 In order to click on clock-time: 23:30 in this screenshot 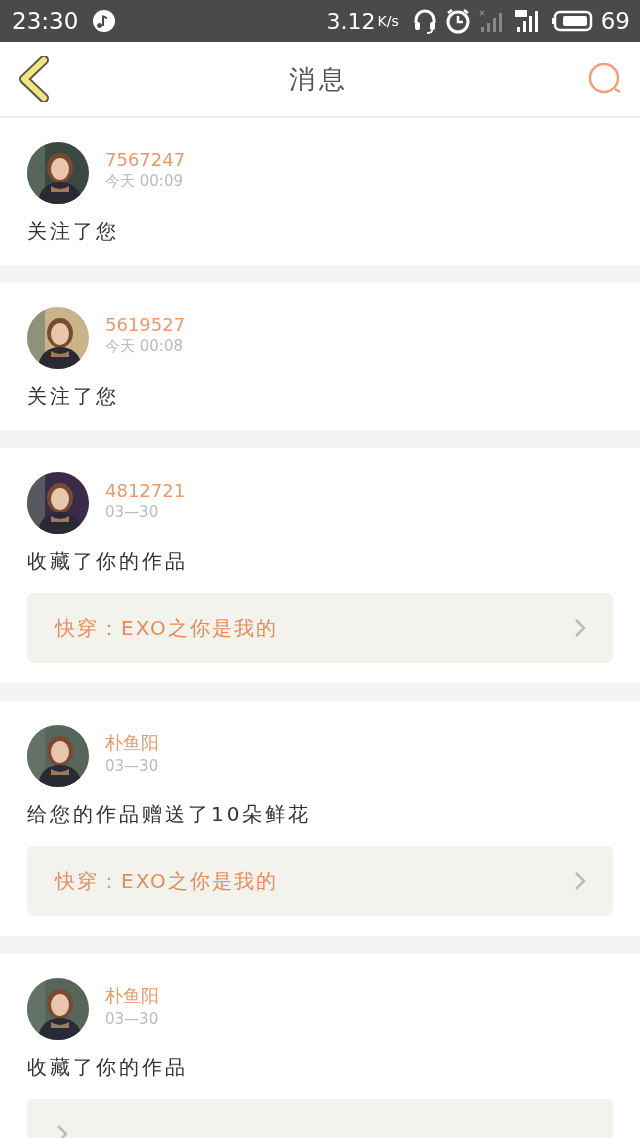, I will do `click(45, 21)`.